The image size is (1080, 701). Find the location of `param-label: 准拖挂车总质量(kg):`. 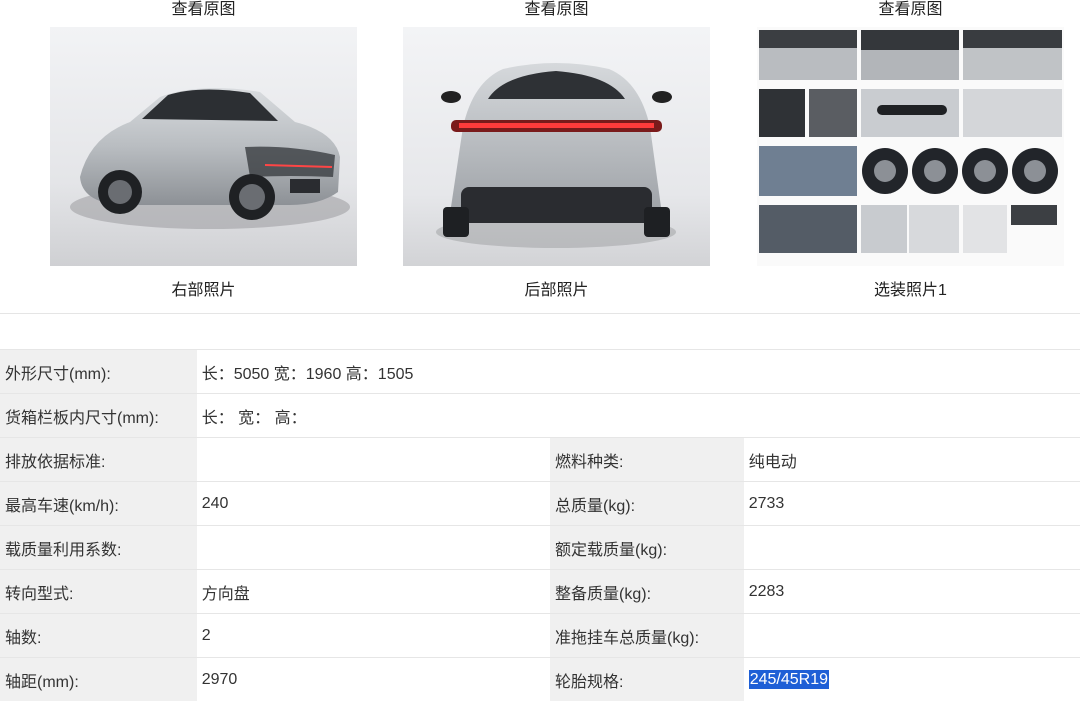

param-label: 准拖挂车总质量(kg): is located at coordinates (647, 636).